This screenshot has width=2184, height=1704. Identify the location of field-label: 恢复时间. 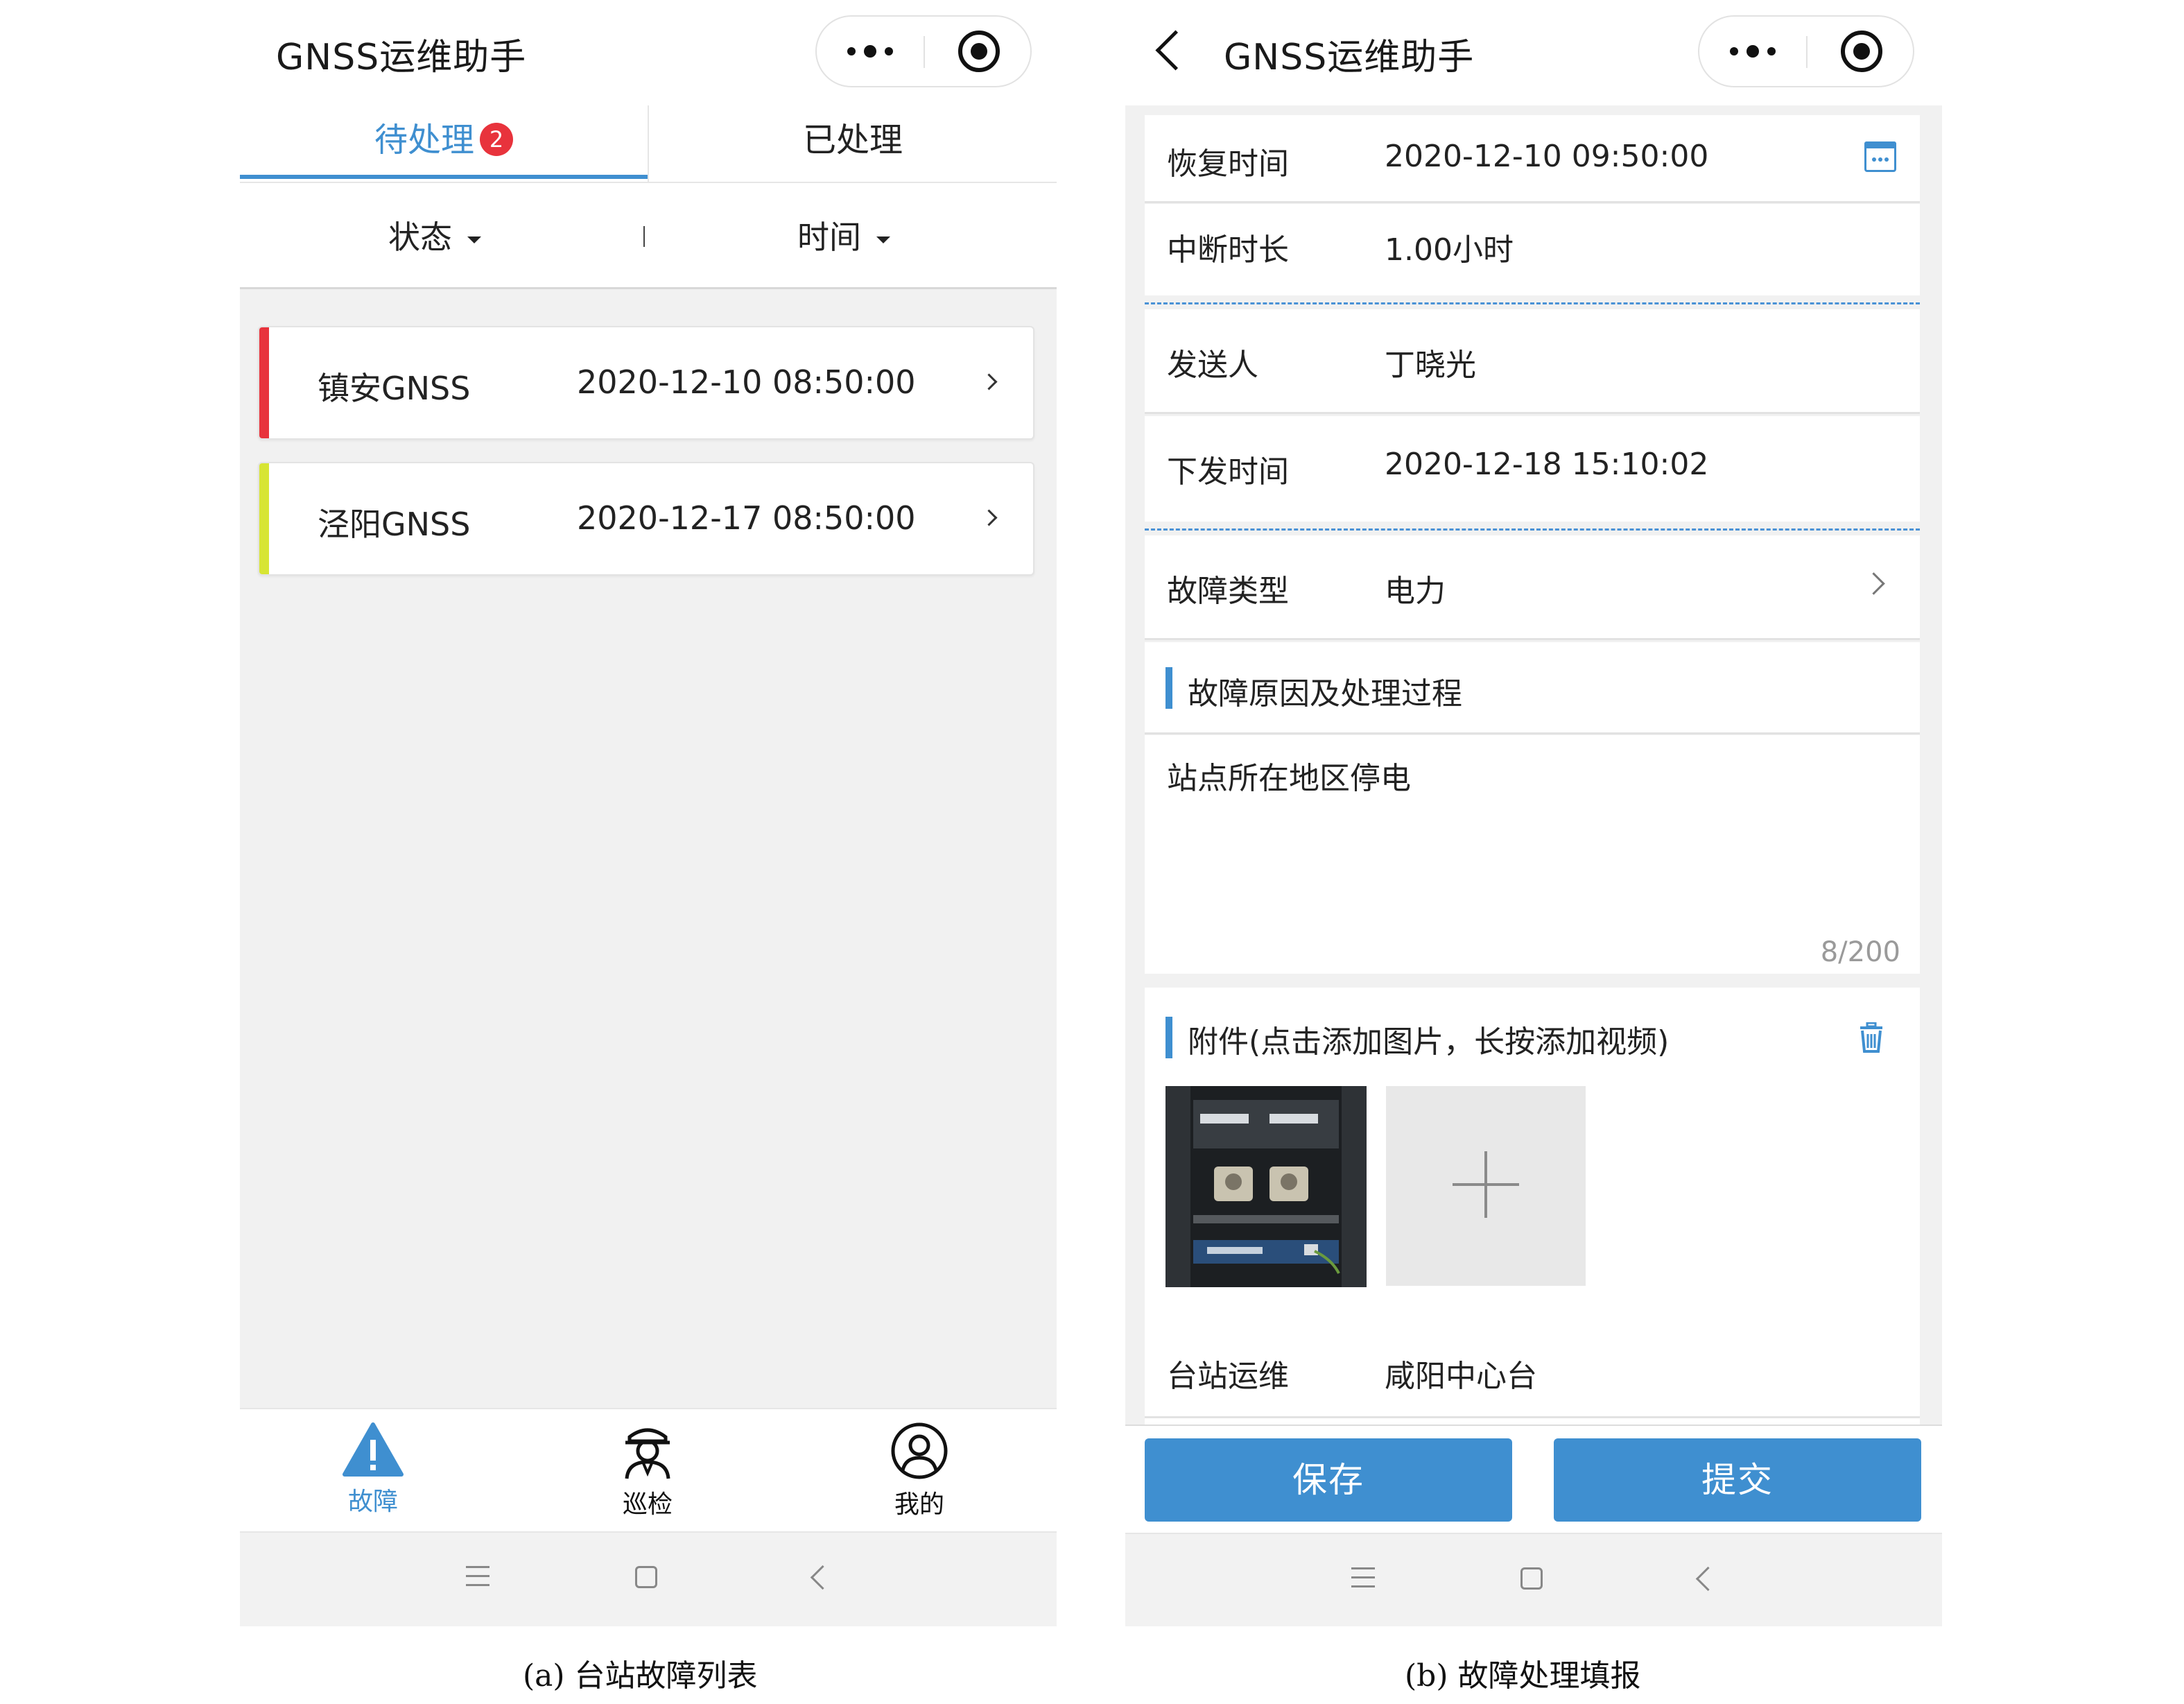
(1228, 164).